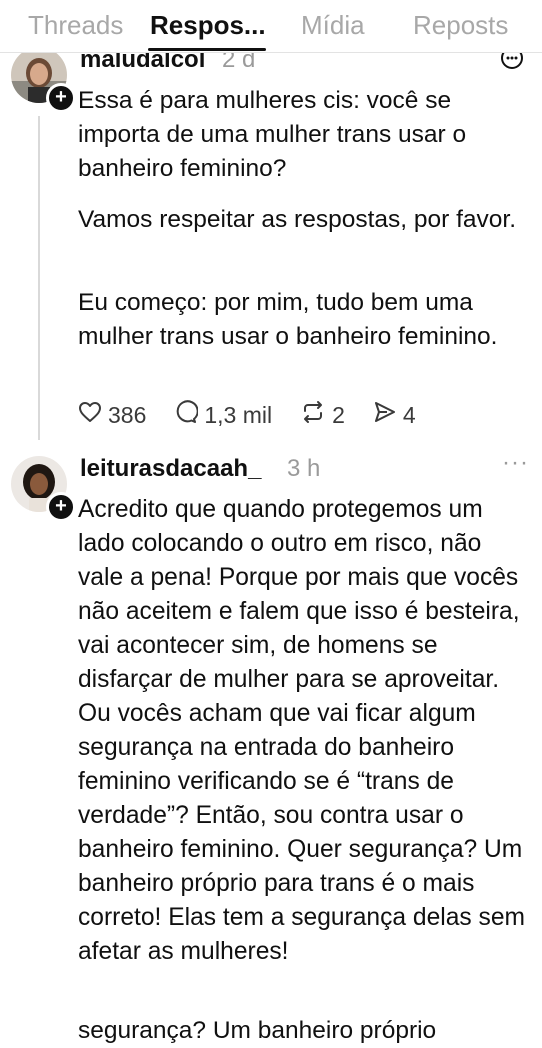 This screenshot has width=542, height=1048. I want to click on overflow-text-line: segurança? Um banheiro próprio, so click(257, 1030).